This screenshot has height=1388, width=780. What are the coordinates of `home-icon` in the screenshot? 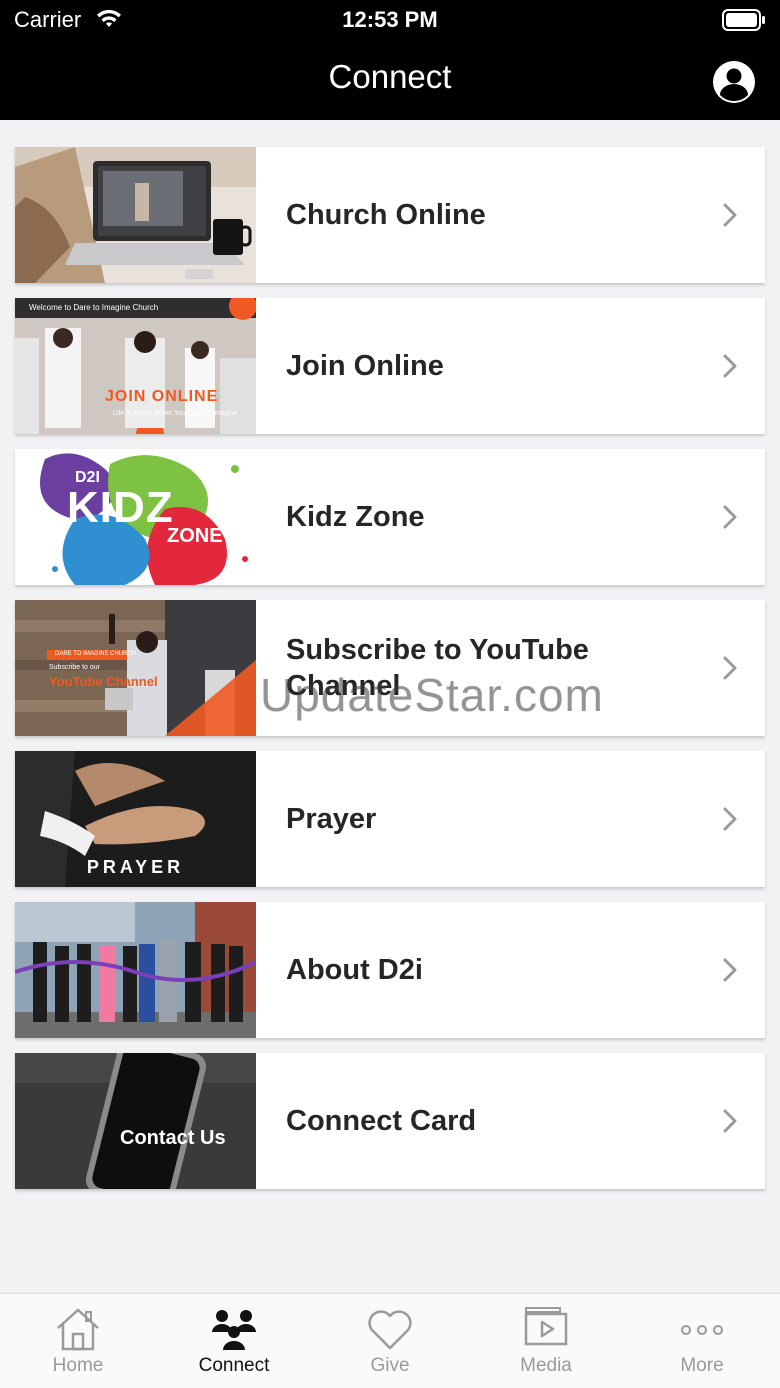 It's located at (78, 1329).